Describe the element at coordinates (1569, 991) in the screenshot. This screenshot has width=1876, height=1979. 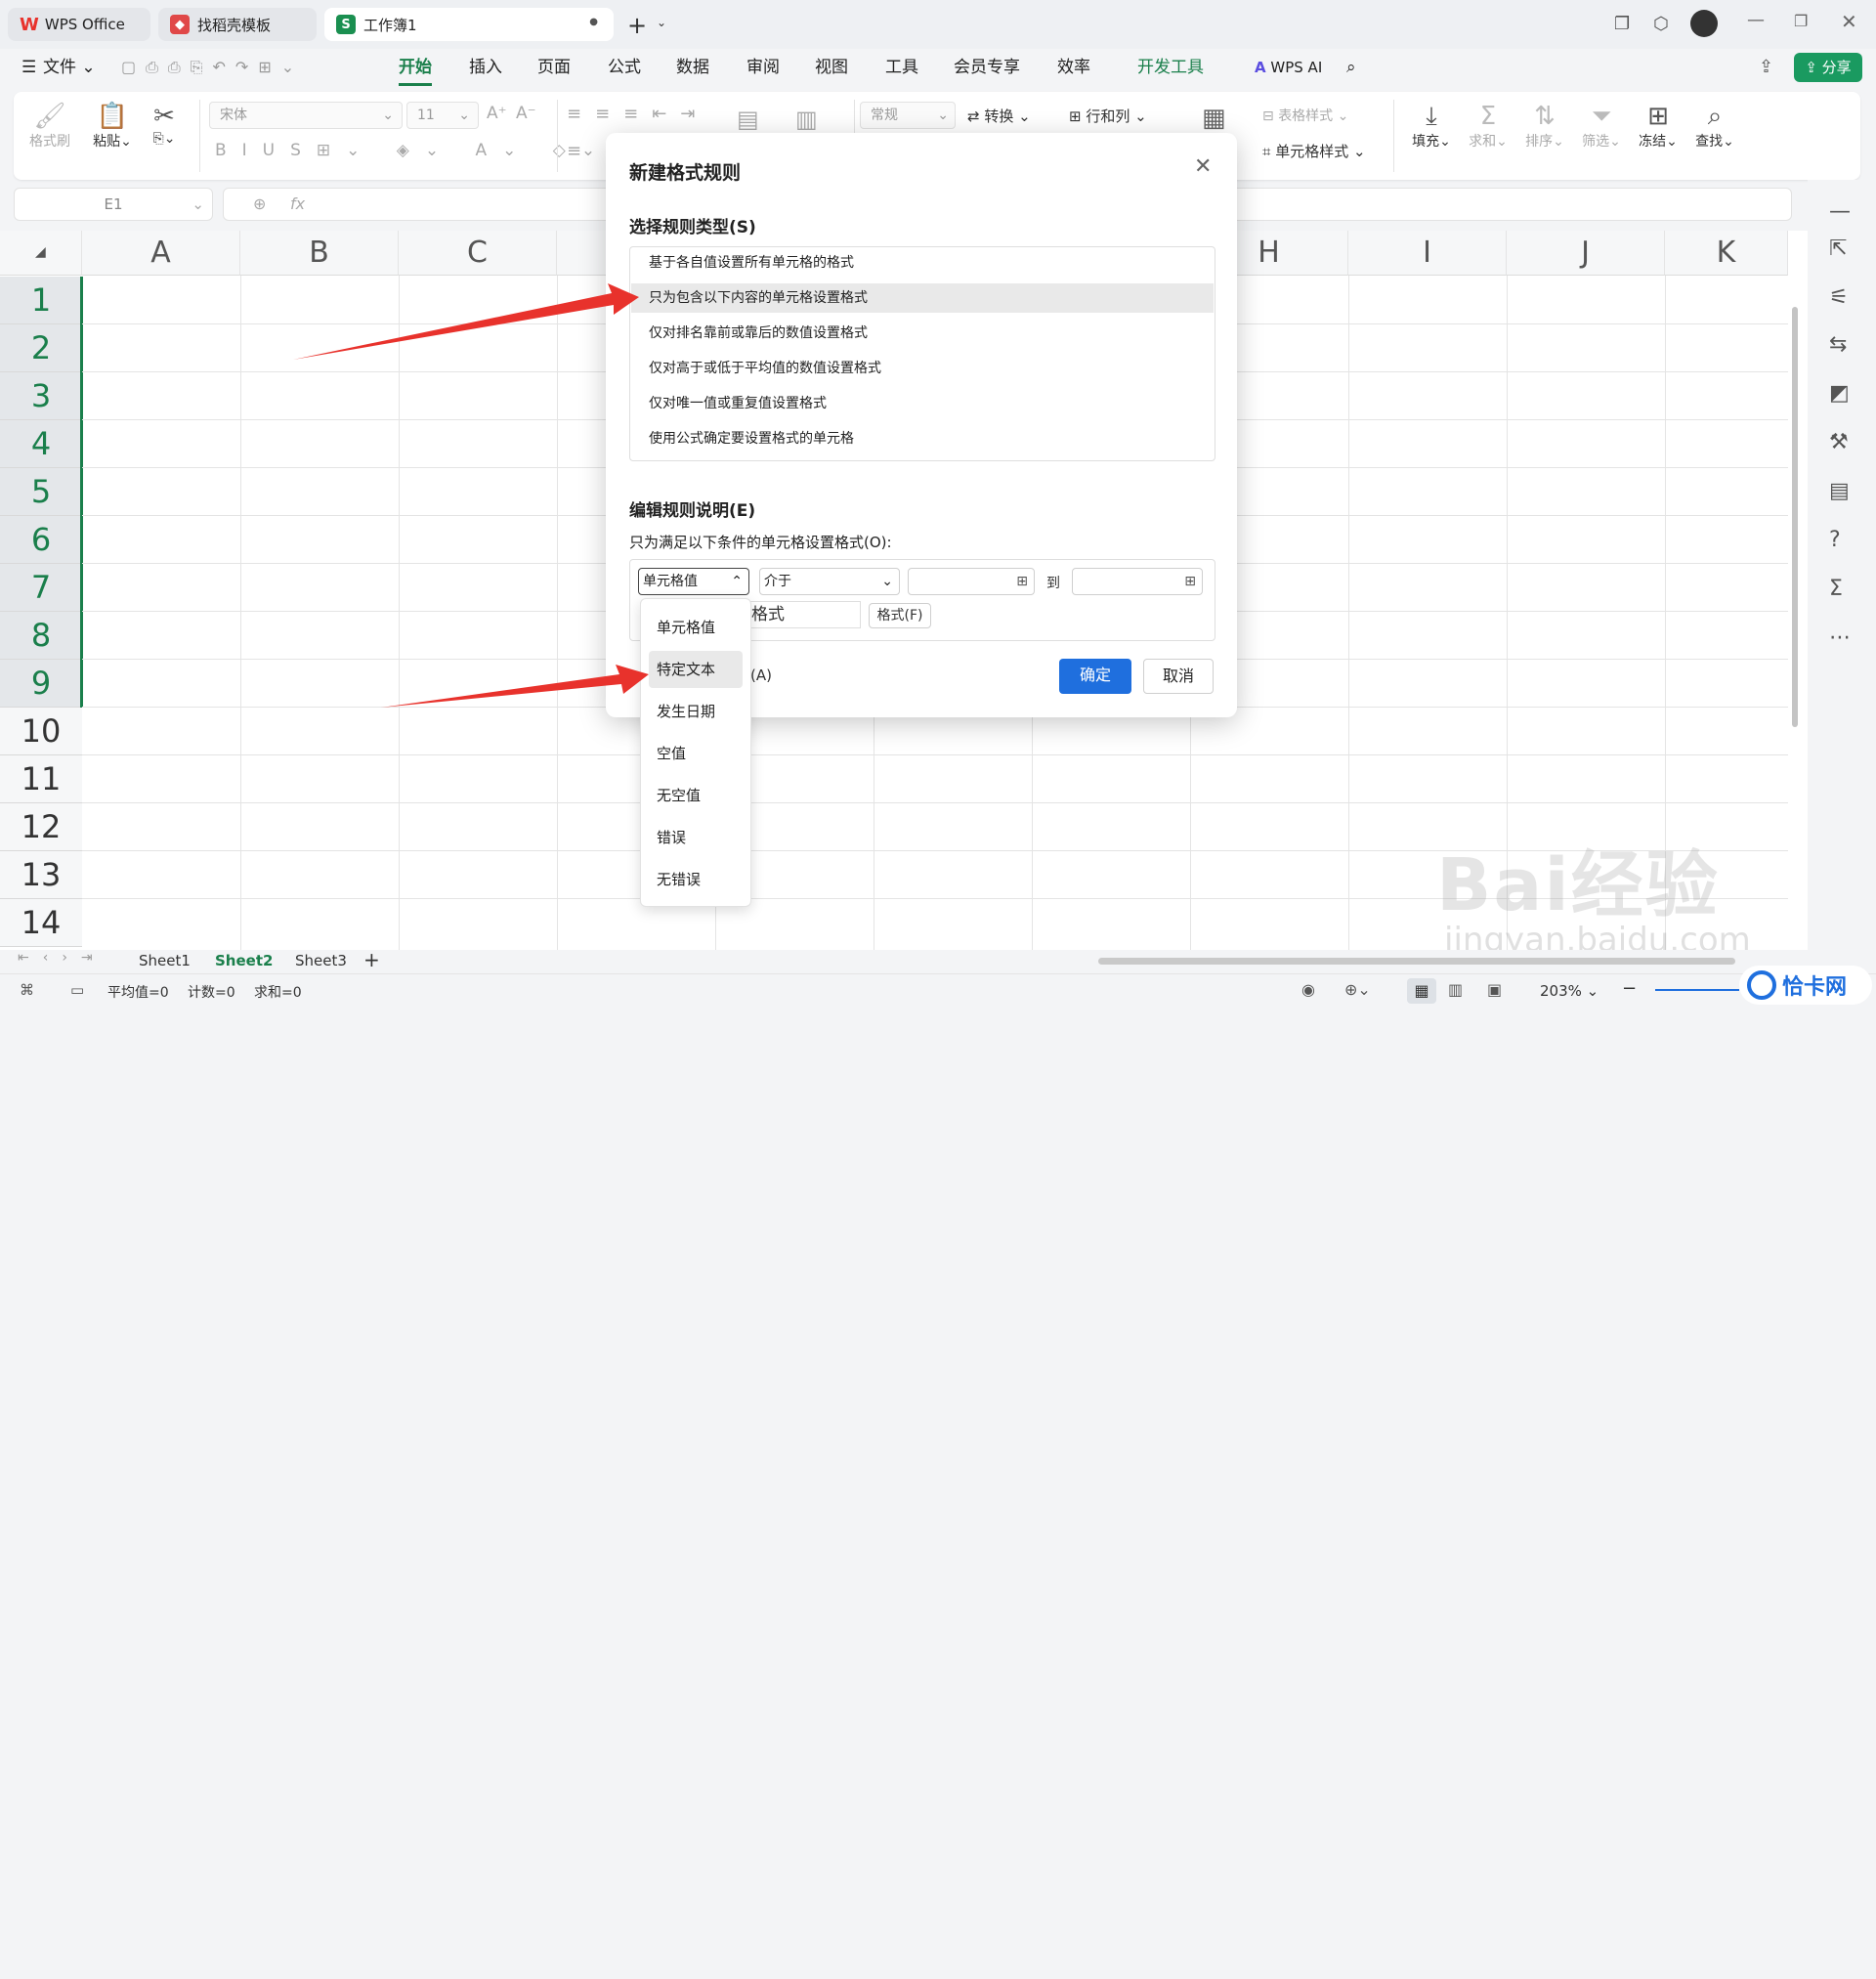
I see `zoom-level: 203% ⌄` at that location.